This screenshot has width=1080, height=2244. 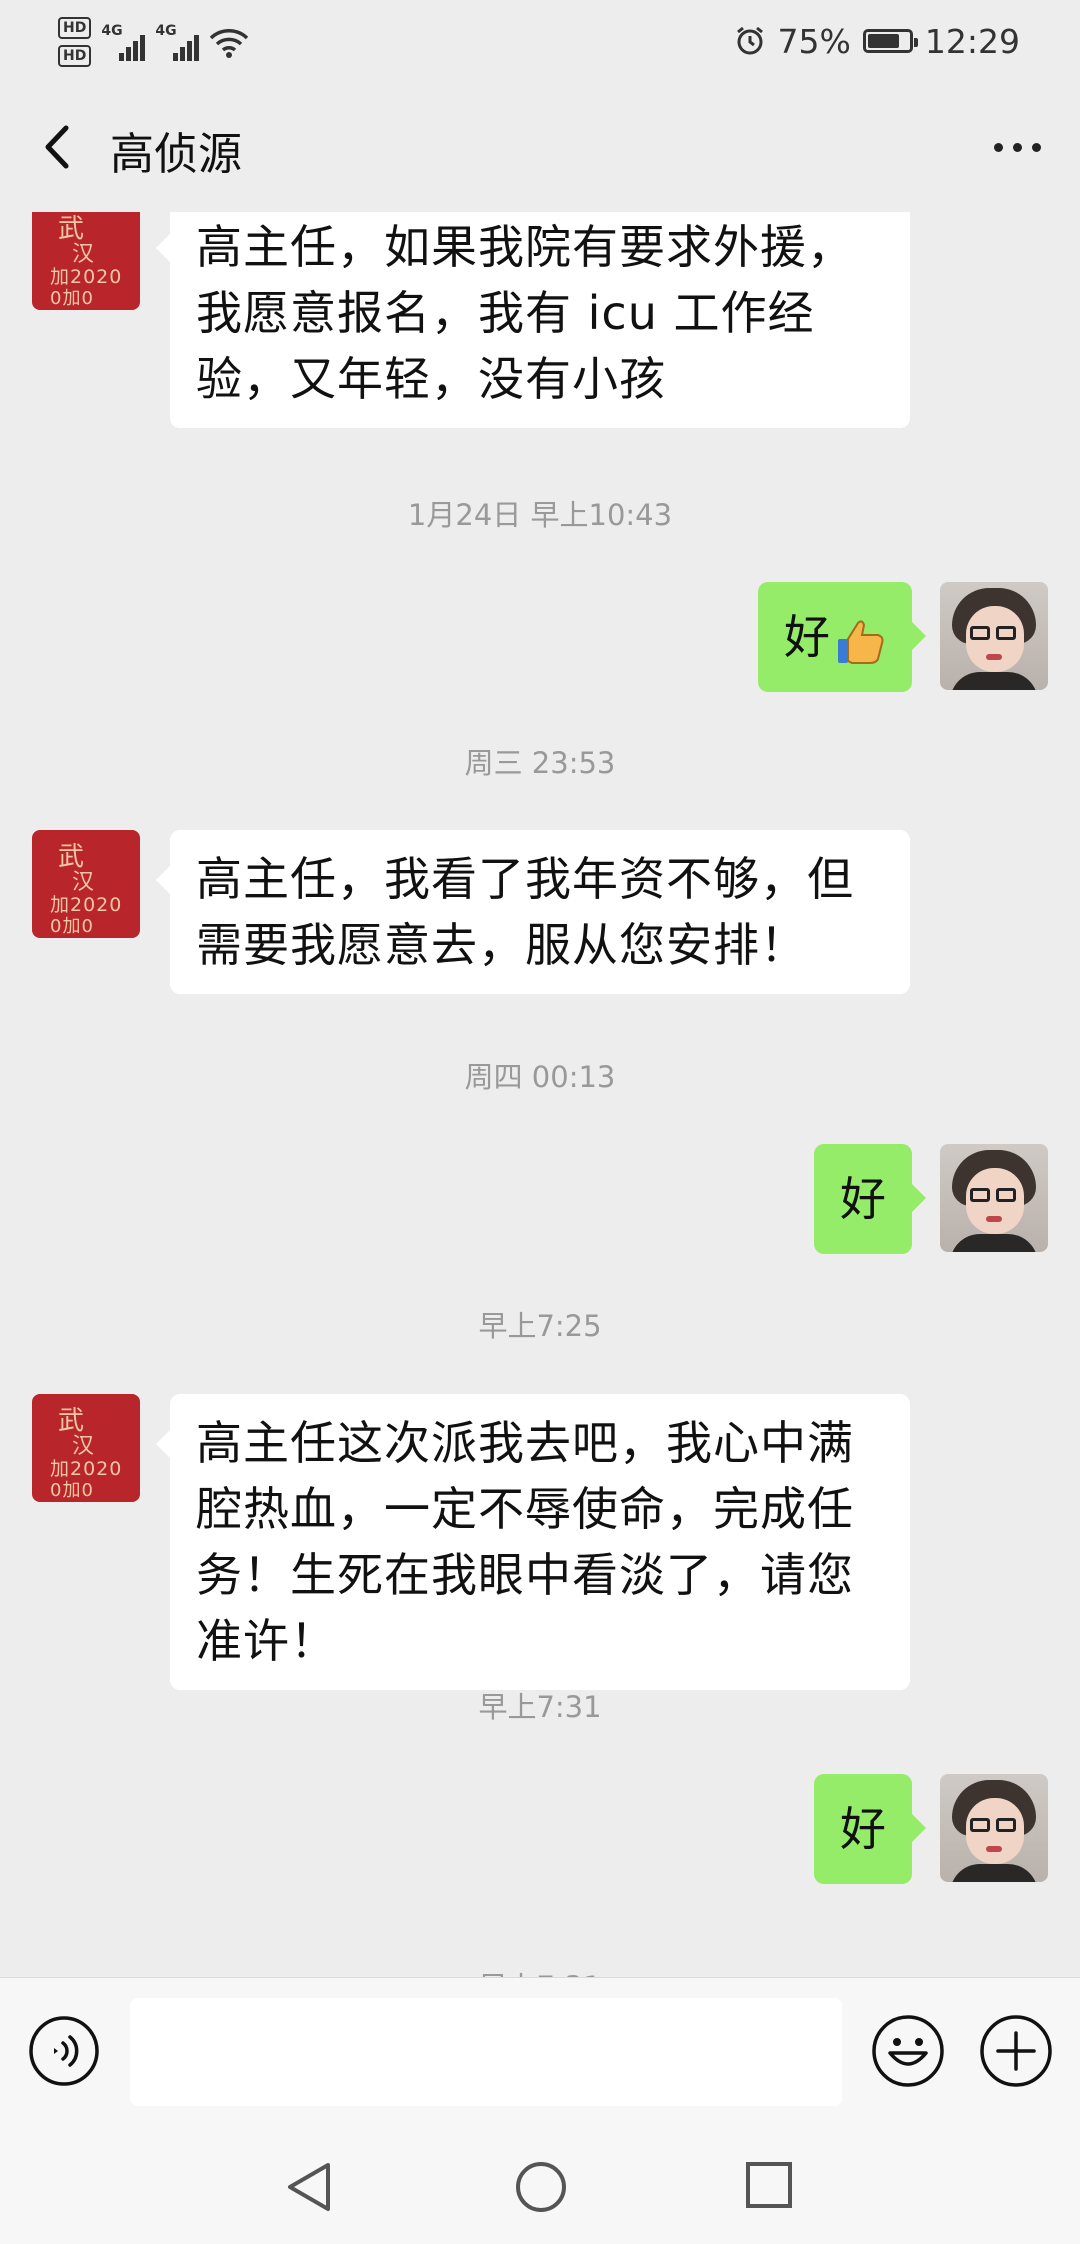 What do you see at coordinates (1016, 2051) in the screenshot?
I see `plus-icon` at bounding box center [1016, 2051].